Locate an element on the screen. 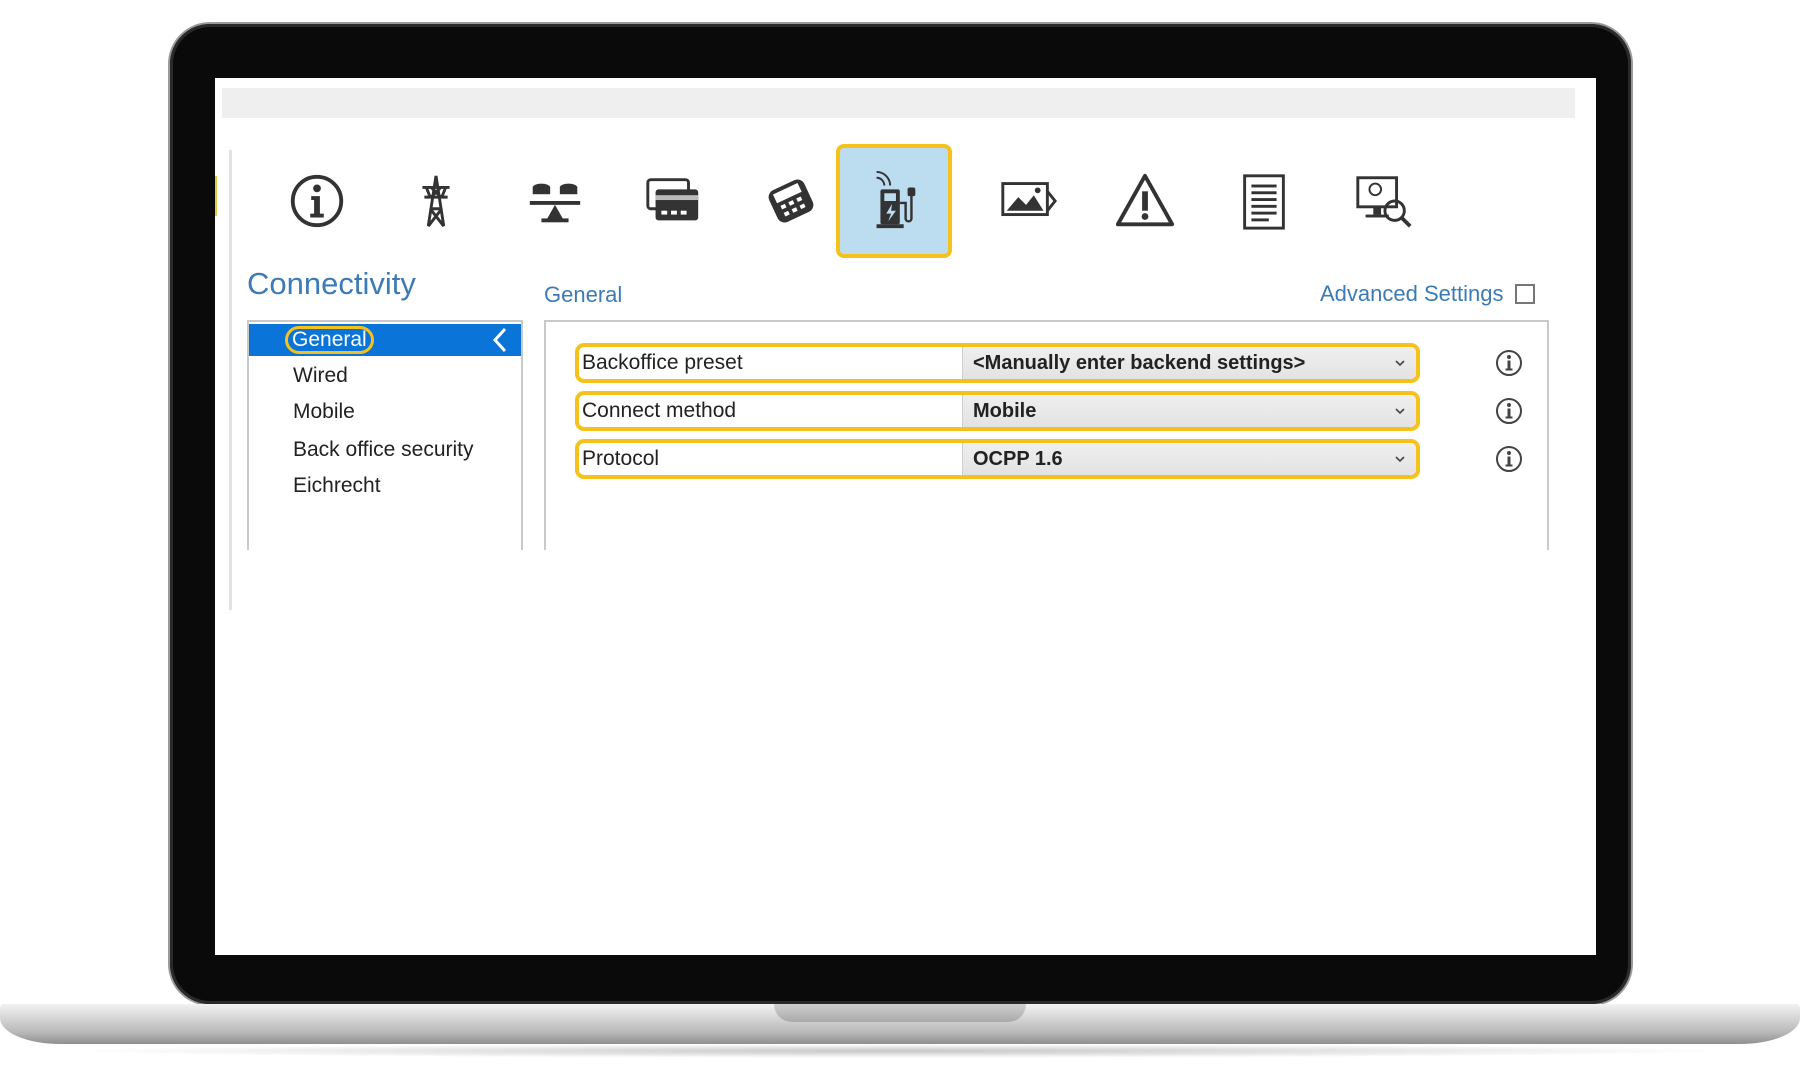 Image resolution: width=1800 pixels, height=1080 pixels. backoffice-preset-value: <Manually enter backend settings> is located at coordinates (1139, 362).